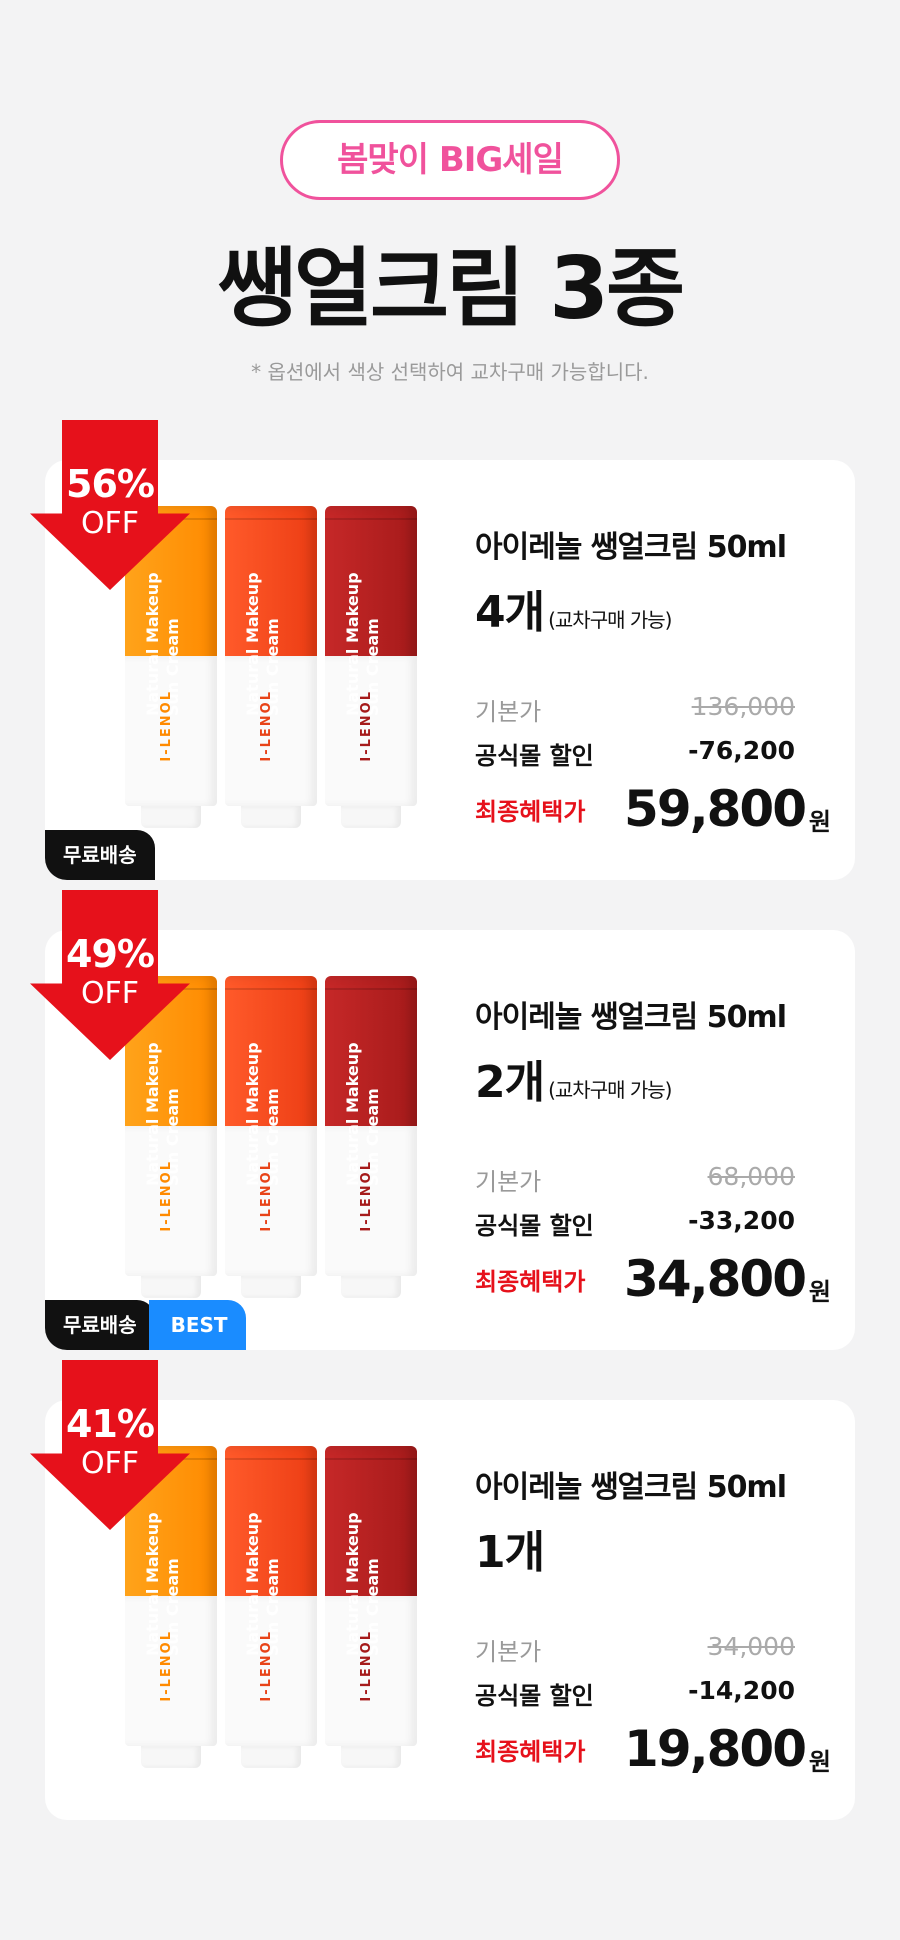 This screenshot has height=1940, width=900. I want to click on page-title: 쌩얼크림 3종, so click(451, 289).